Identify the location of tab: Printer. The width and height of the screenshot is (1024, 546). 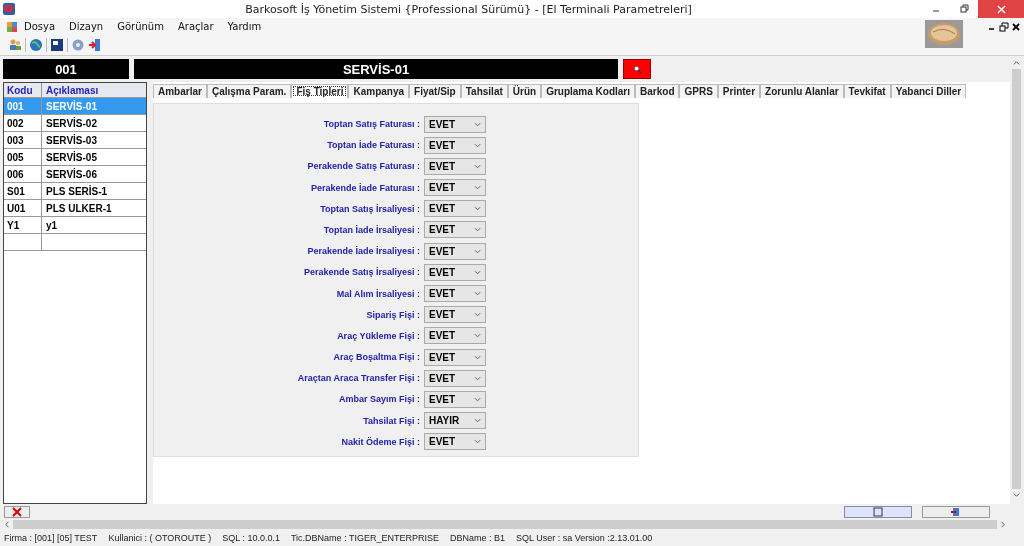
(739, 91).